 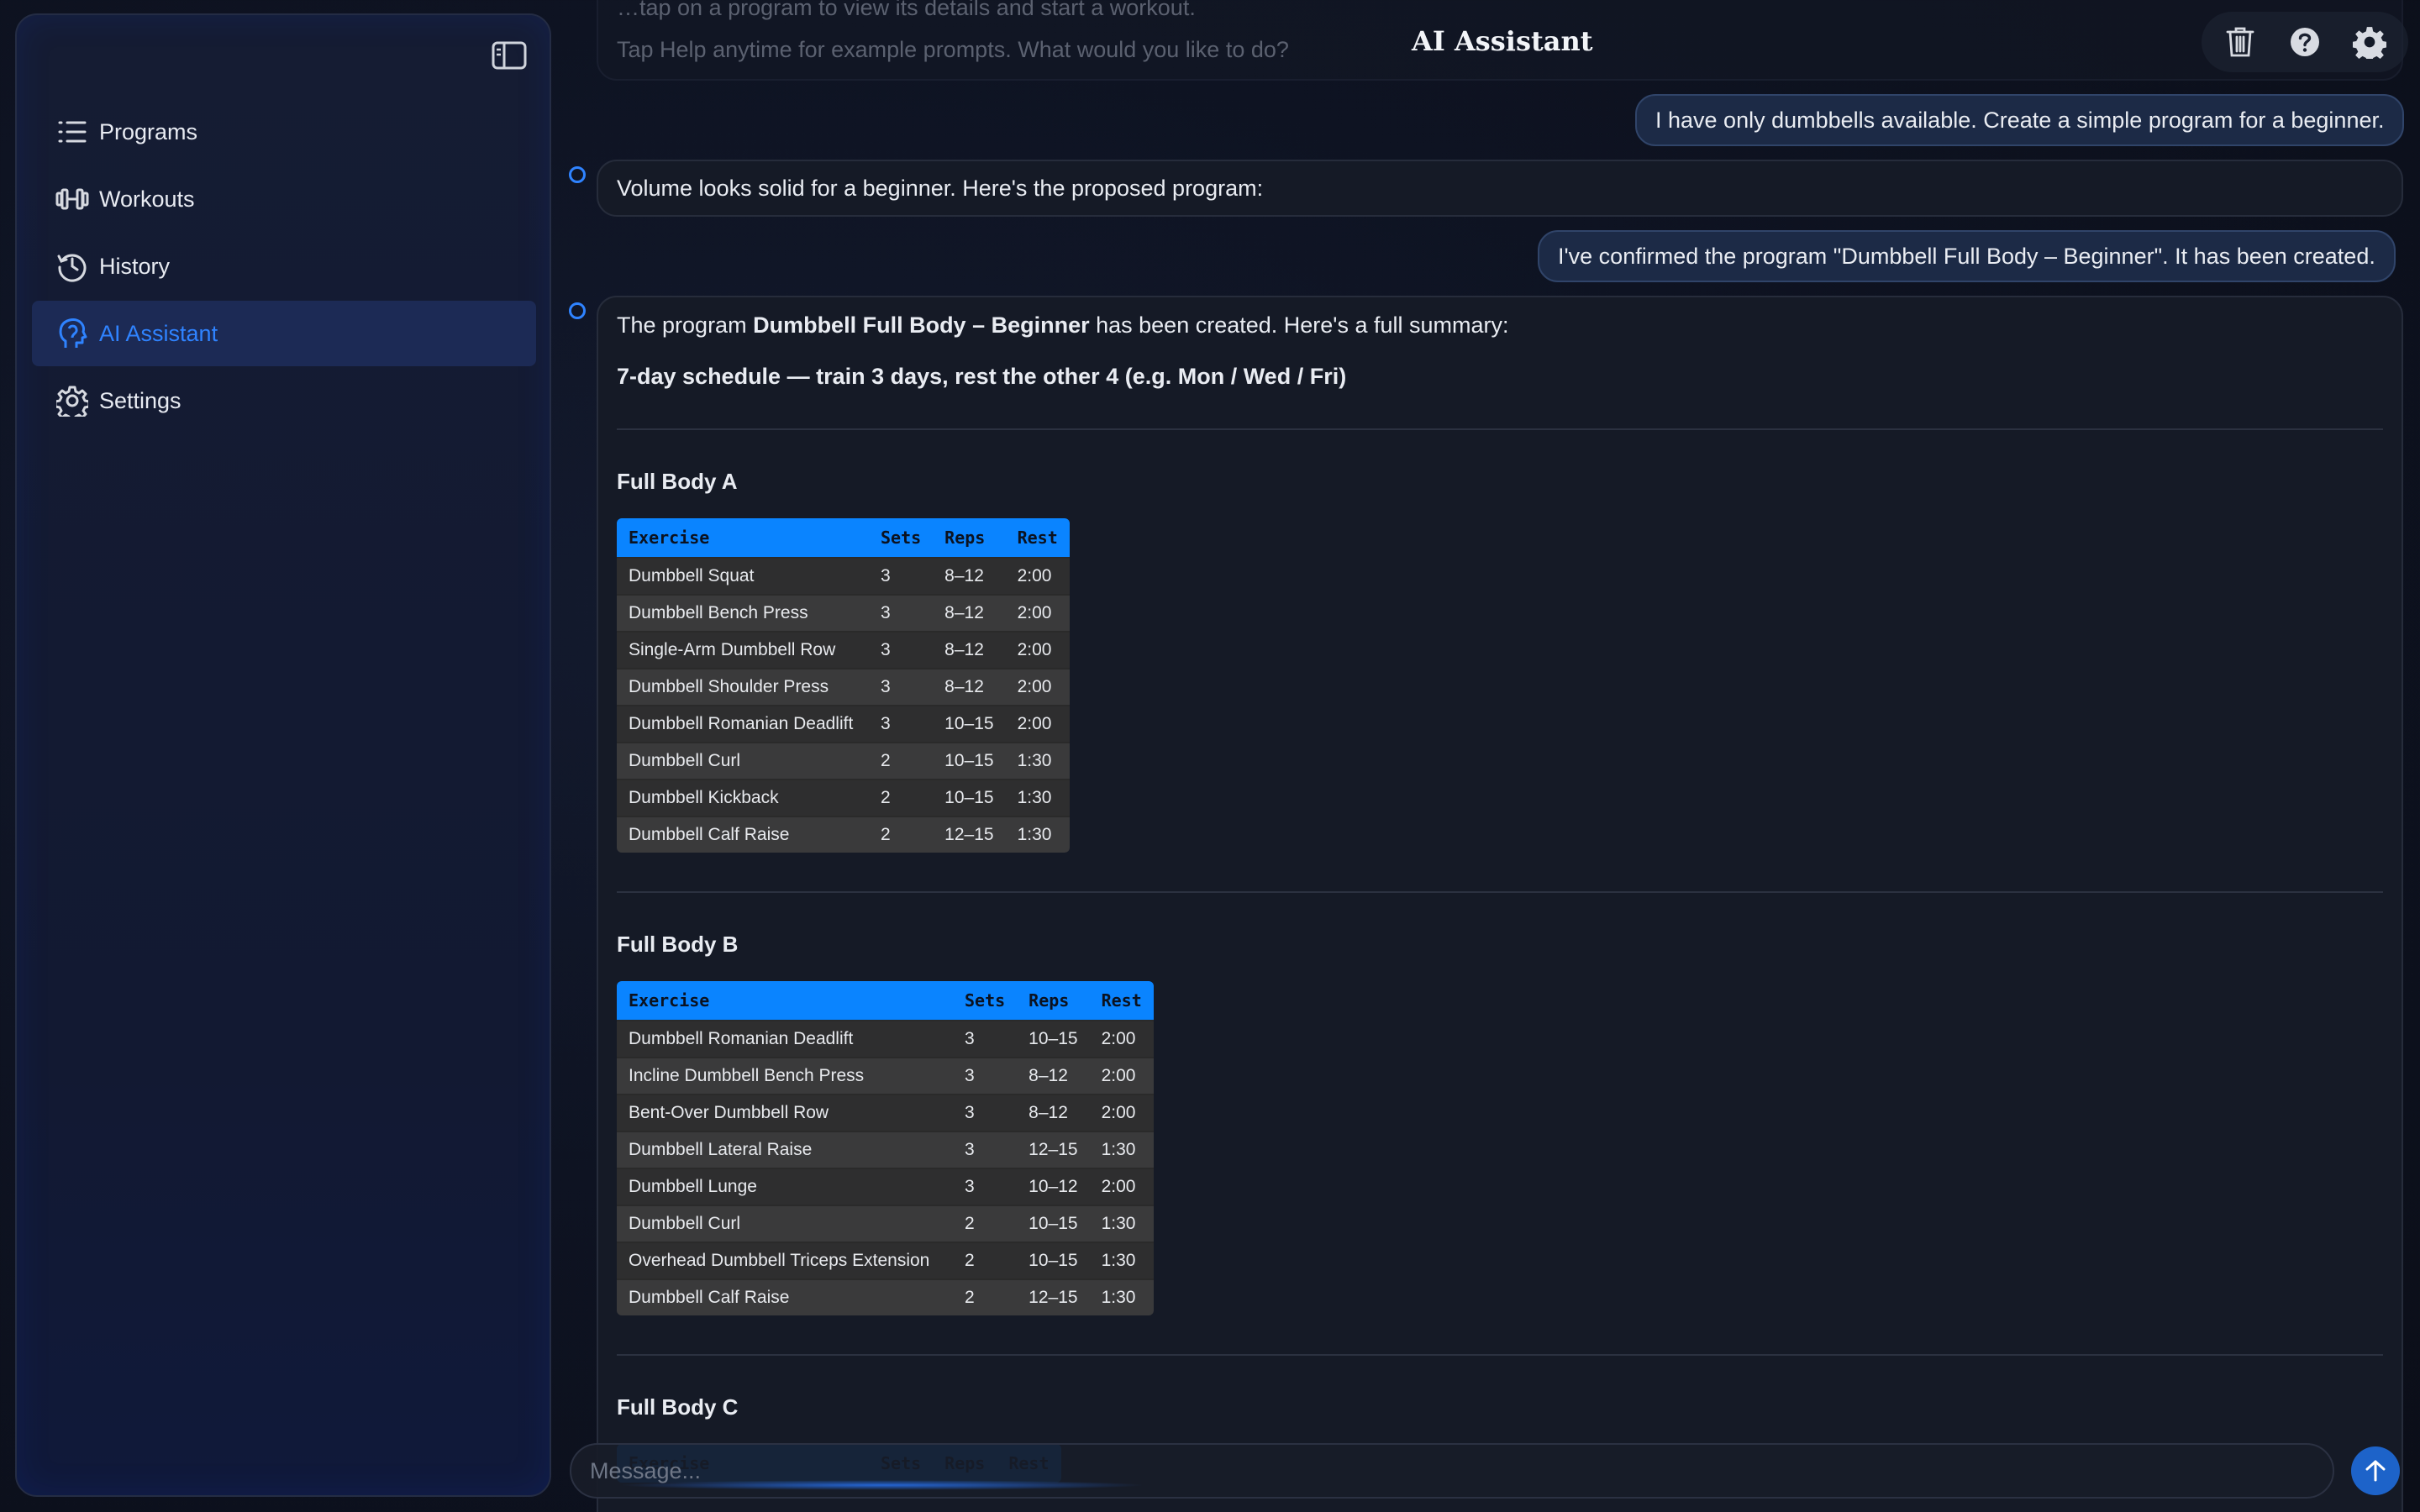 What do you see at coordinates (885, 1223) in the screenshot?
I see `table-row: Dumbbell Curl 2 10–15 1:30` at bounding box center [885, 1223].